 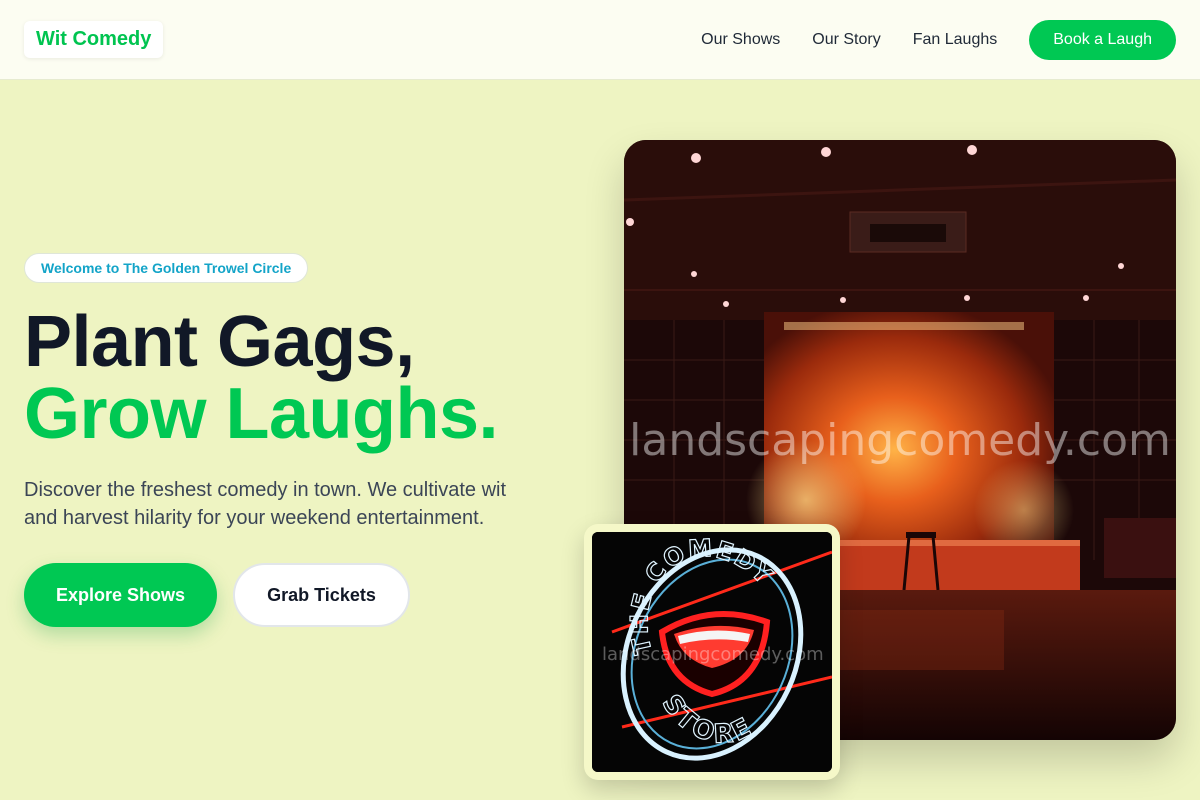 What do you see at coordinates (219, 342) in the screenshot?
I see `headline-line-1: Plant Gags,` at bounding box center [219, 342].